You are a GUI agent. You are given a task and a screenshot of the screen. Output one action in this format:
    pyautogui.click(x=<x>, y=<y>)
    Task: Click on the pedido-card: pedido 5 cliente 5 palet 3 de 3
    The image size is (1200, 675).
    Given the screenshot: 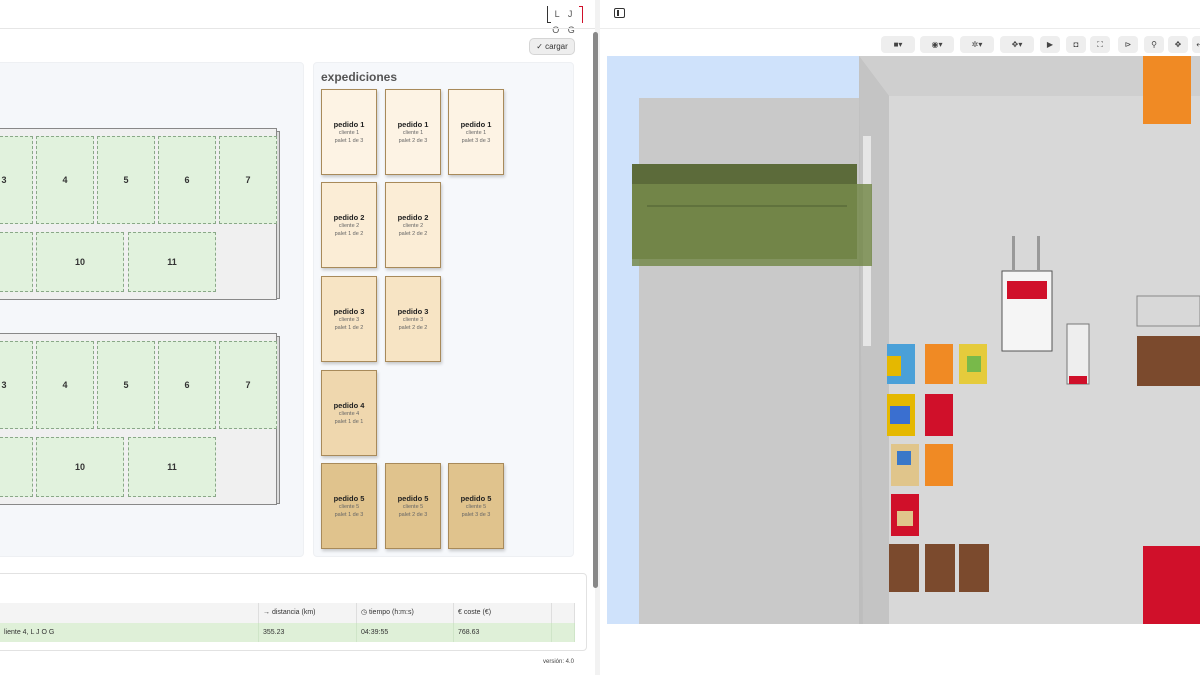 What is the action you would take?
    pyautogui.click(x=476, y=506)
    